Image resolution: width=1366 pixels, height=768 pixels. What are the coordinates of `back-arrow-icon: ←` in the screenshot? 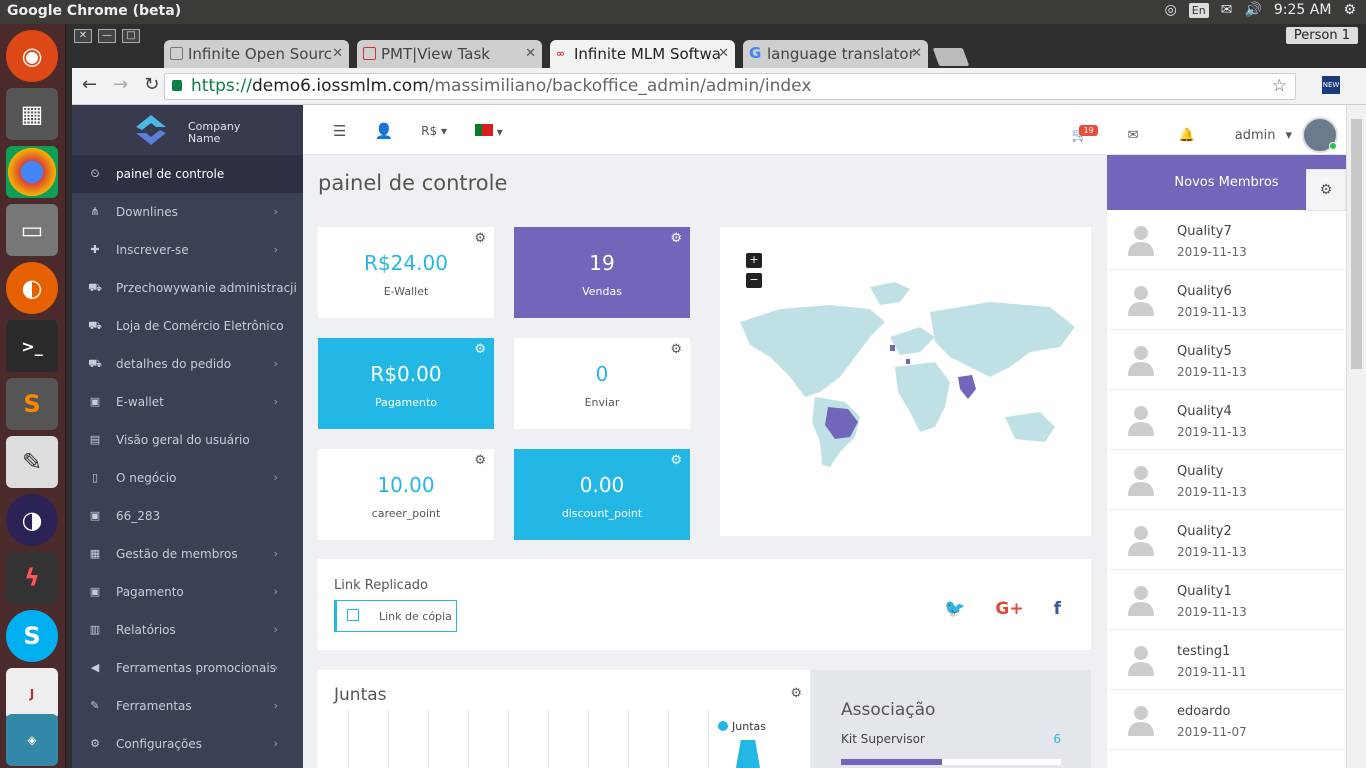 It's located at (89, 84).